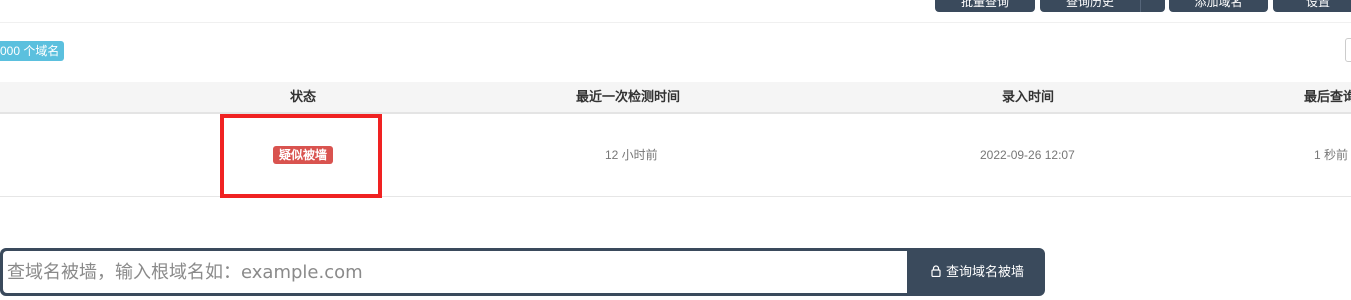 The width and height of the screenshot is (1351, 300). I want to click on lock-icon, so click(936, 271).